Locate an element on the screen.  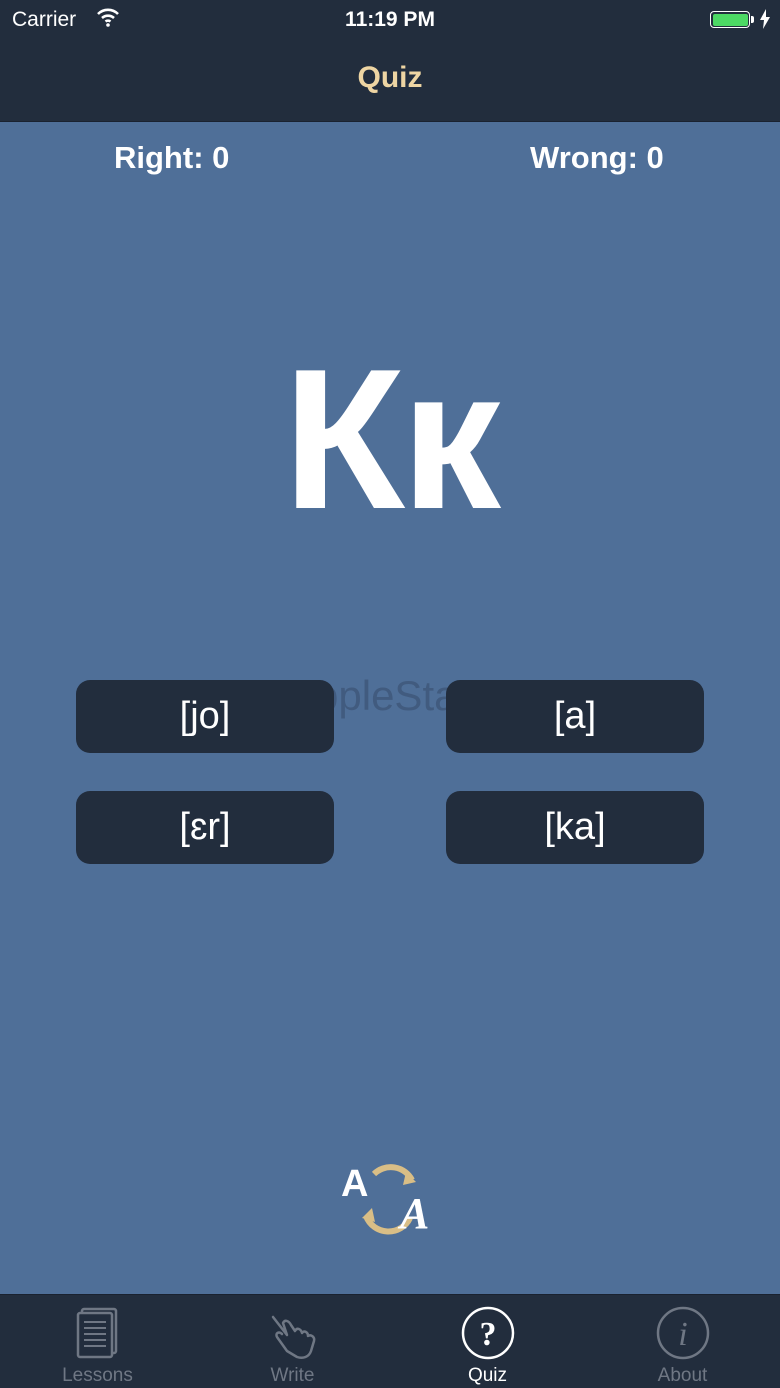
answer-button-1: [jo] is located at coordinates (205, 716).